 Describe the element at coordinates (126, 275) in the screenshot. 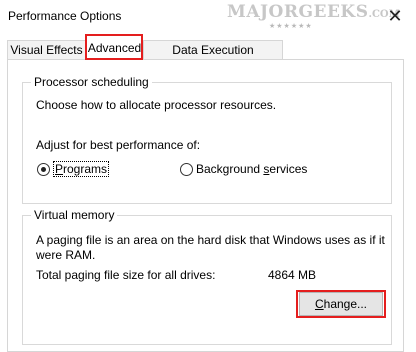

I see `total-paging-label: Total paging file size for all drives:` at that location.